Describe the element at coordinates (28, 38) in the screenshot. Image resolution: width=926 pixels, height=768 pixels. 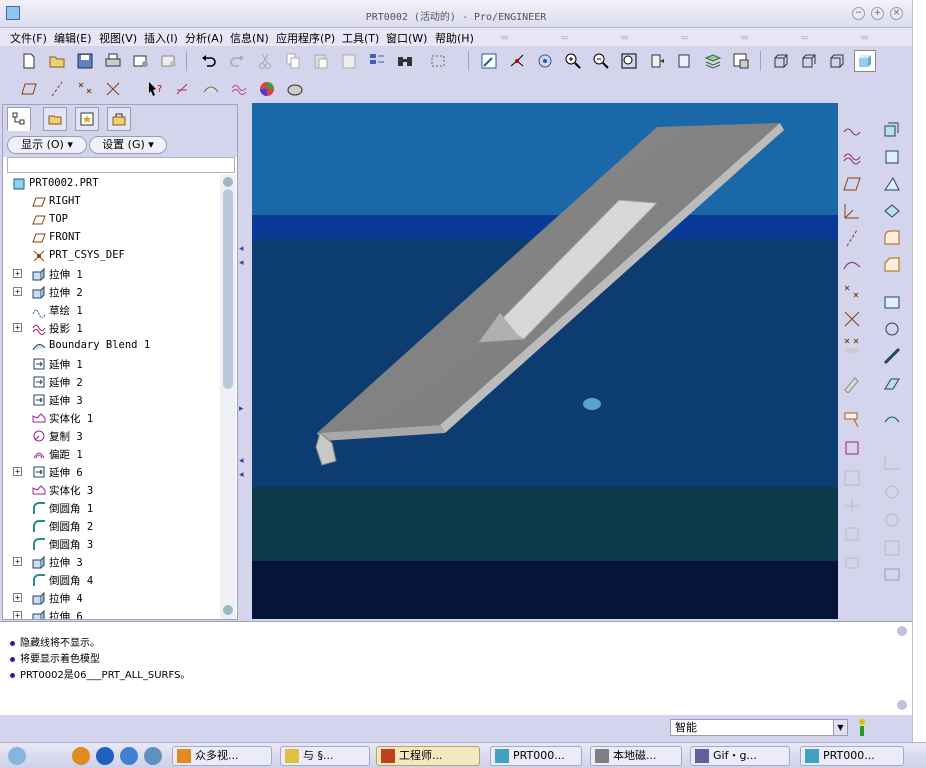
I see `menu-file: 文件(F)` at that location.